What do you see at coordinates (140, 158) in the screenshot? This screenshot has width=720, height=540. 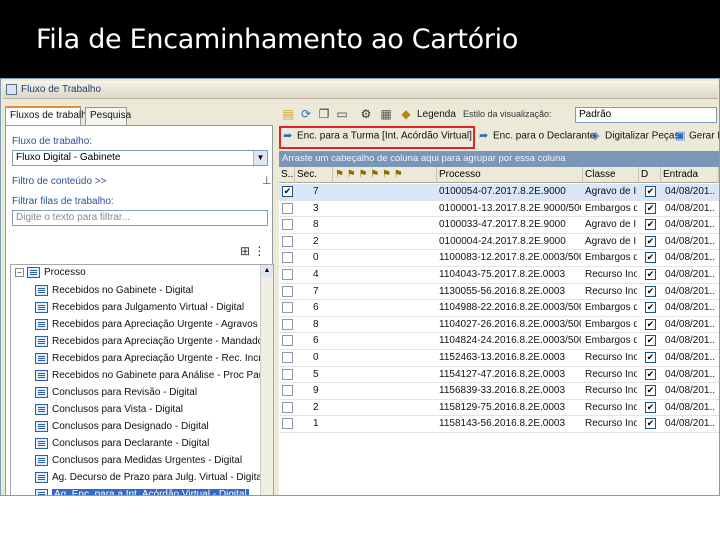 I see `fluxo-select: Fluxo Digital - Gabinete ▼` at bounding box center [140, 158].